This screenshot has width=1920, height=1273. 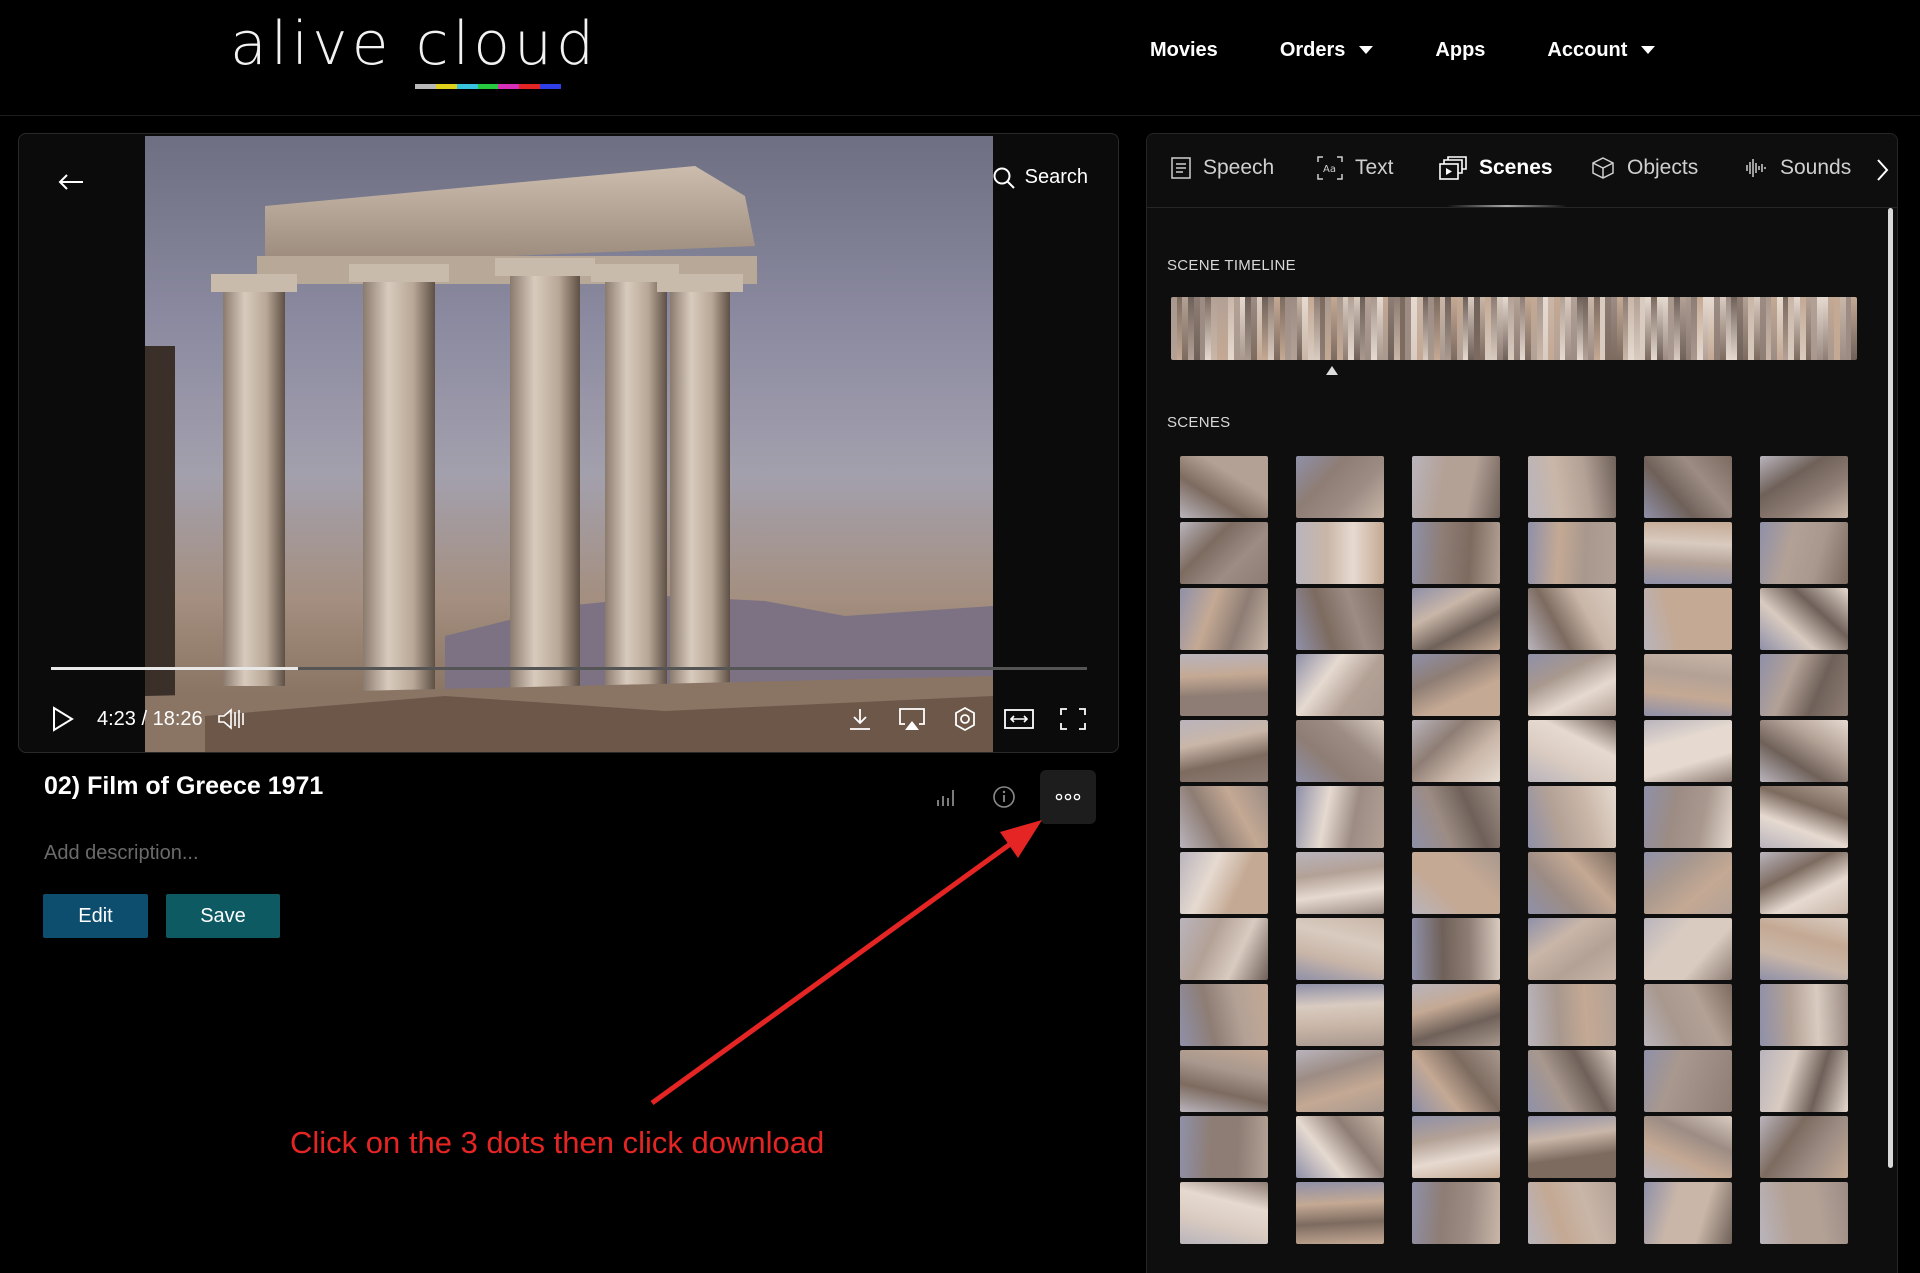 I want to click on tab-speech: Speech, so click(x=1222, y=168).